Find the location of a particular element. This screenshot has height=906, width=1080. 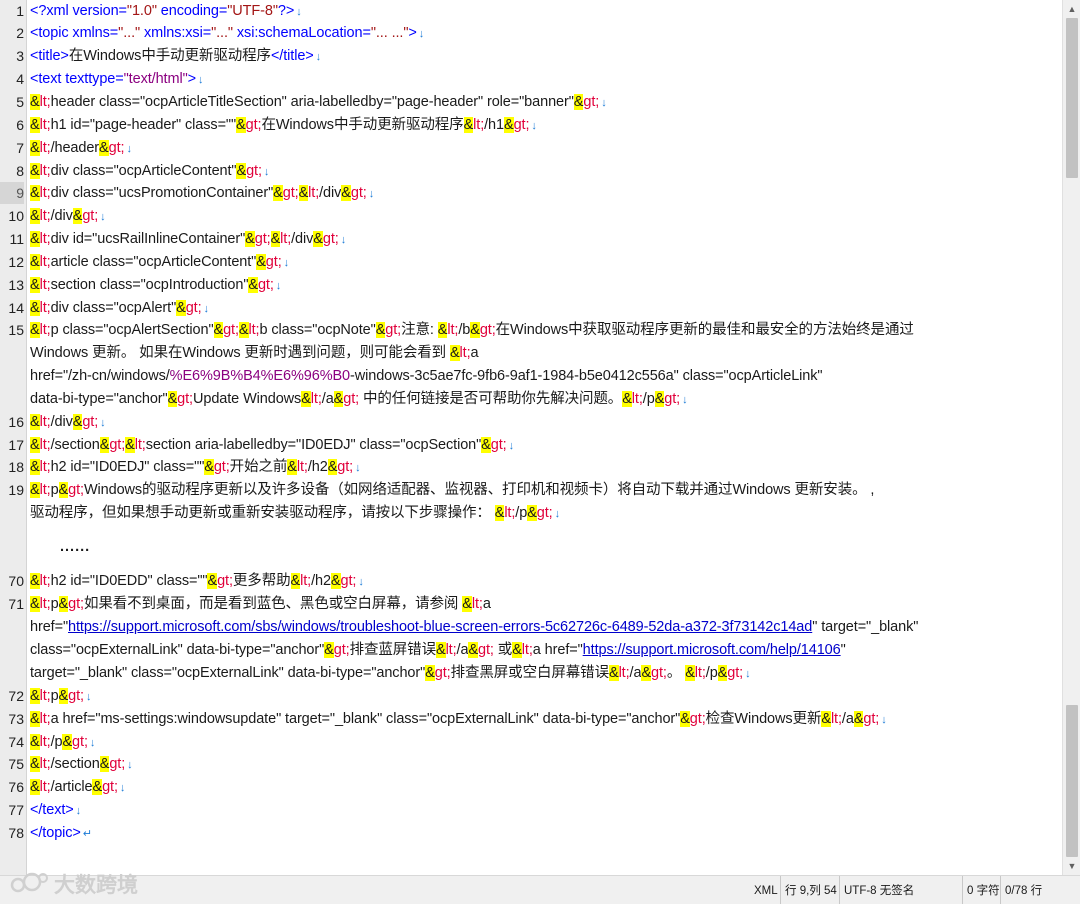

line-number: 71 is located at coordinates (16, 604).